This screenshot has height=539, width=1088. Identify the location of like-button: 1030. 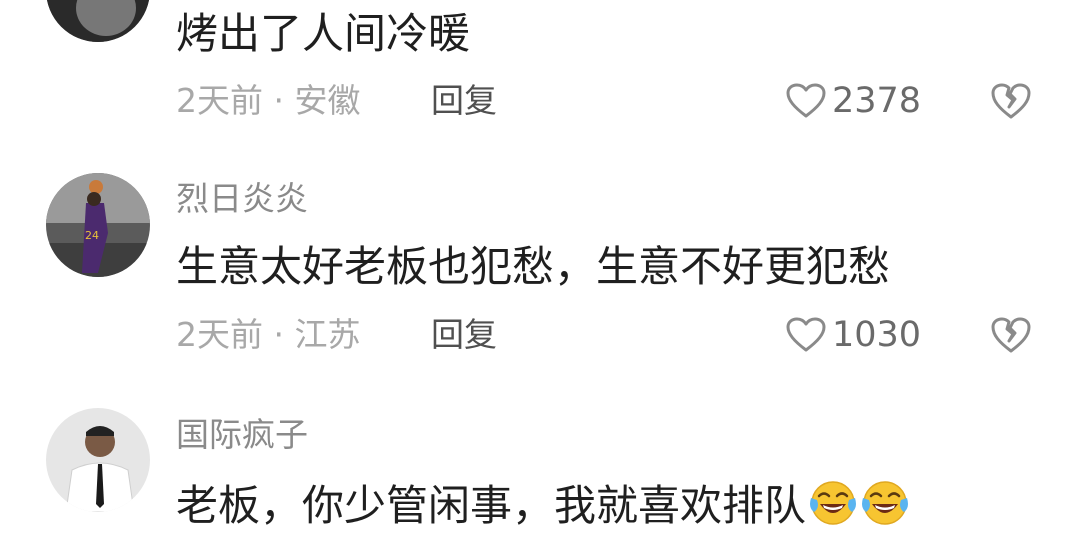
(853, 335).